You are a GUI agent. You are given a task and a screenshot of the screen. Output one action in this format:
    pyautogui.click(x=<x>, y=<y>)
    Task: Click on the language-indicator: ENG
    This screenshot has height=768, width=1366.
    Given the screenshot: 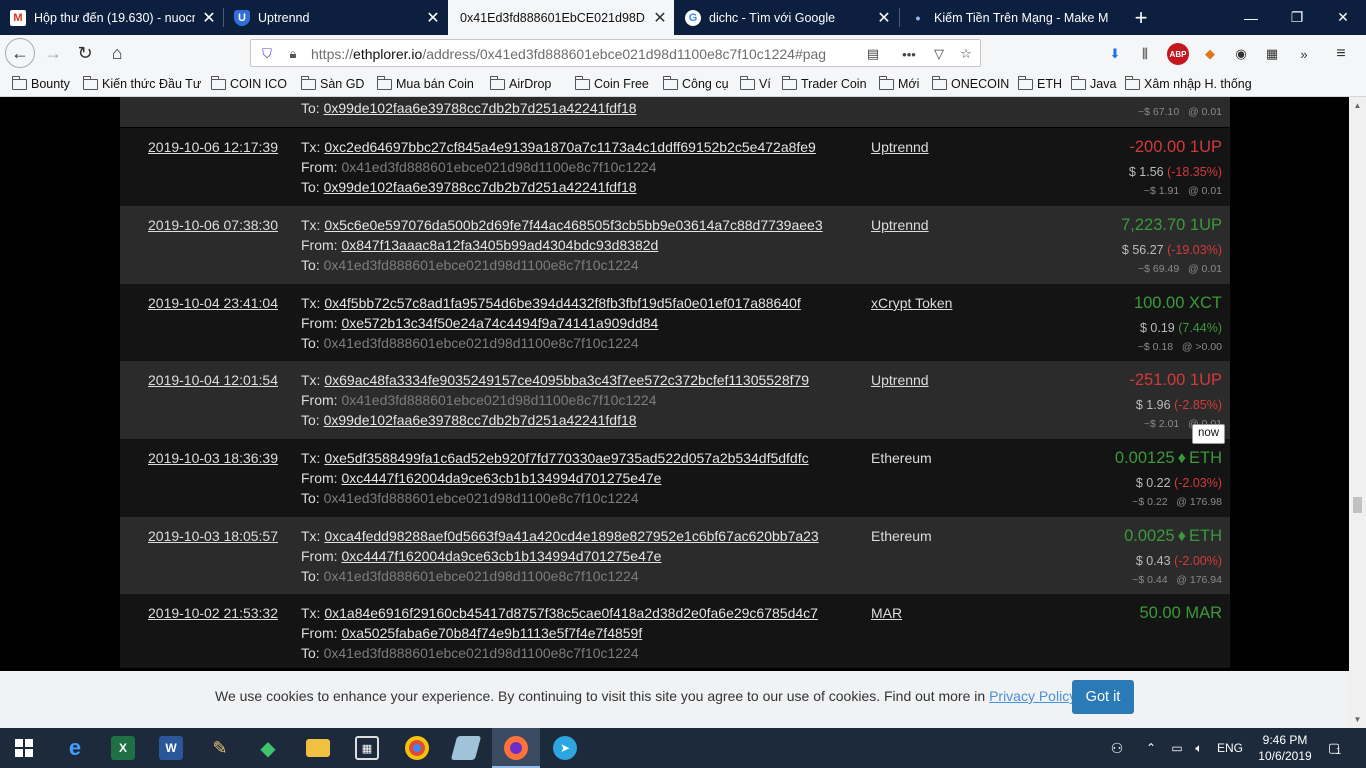 What is the action you would take?
    pyautogui.click(x=1230, y=748)
    